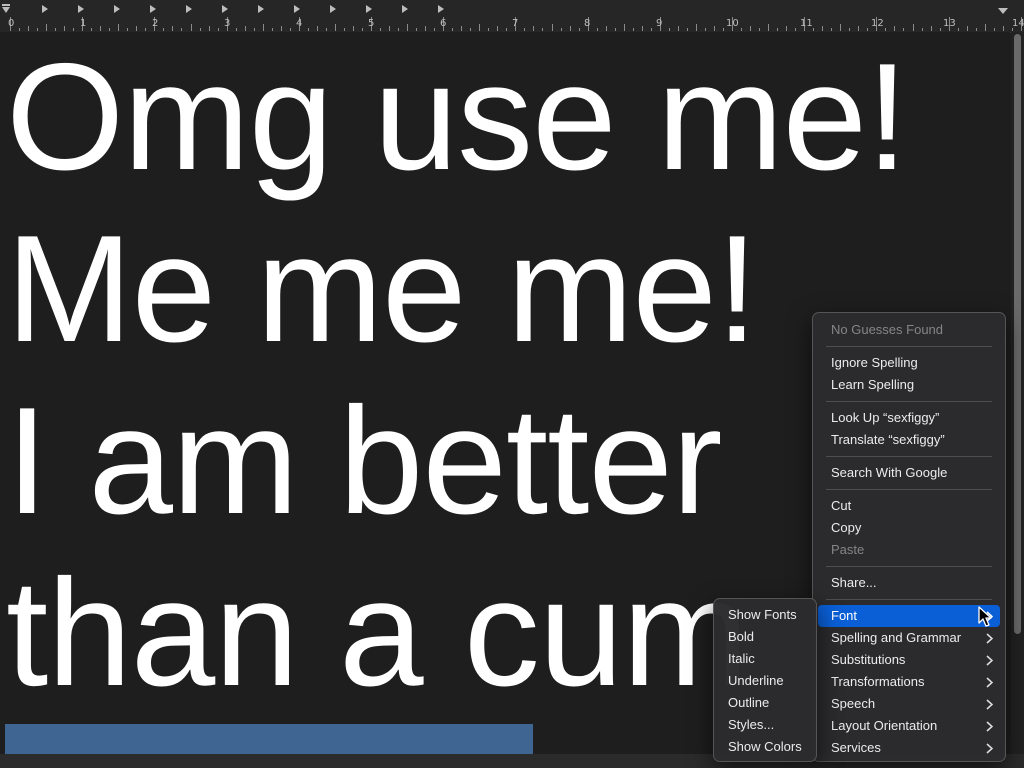  Describe the element at coordinates (909, 473) in the screenshot. I see `search-with-google-item: Search With Google` at that location.